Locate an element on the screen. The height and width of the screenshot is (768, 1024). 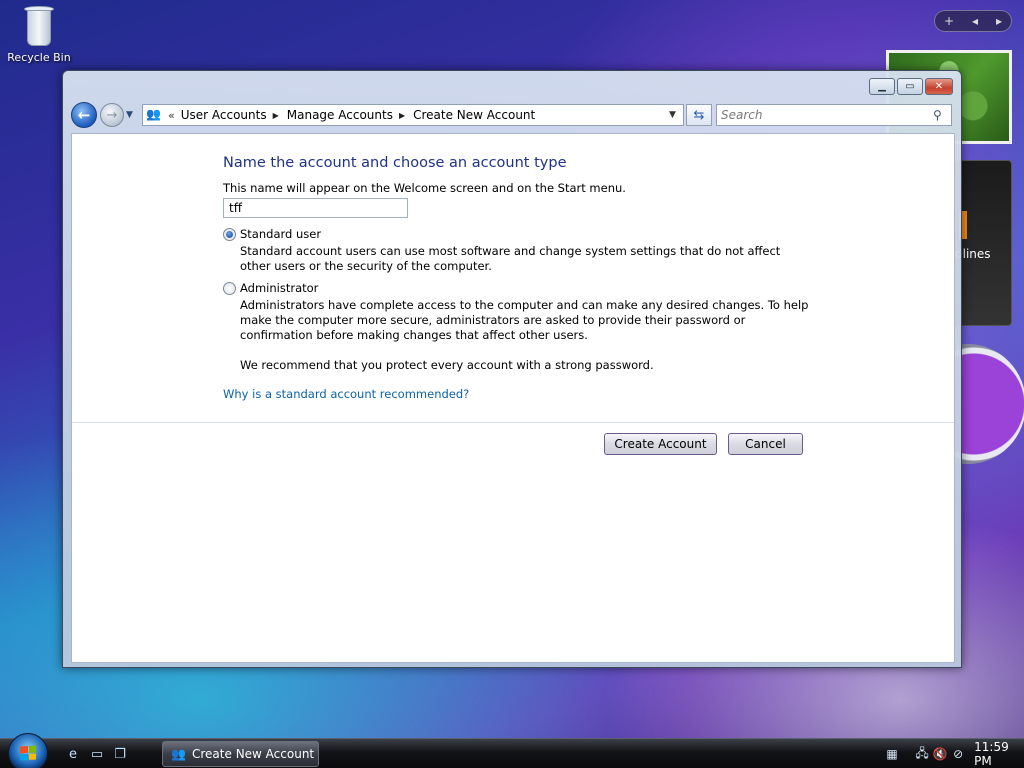
standard-user-option: Standard user is located at coordinates (272, 234).